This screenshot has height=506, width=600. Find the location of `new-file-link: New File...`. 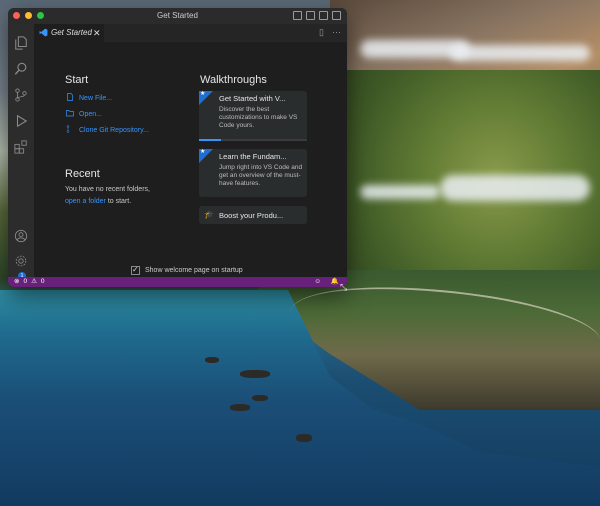

new-file-link: New File... is located at coordinates (89, 97).